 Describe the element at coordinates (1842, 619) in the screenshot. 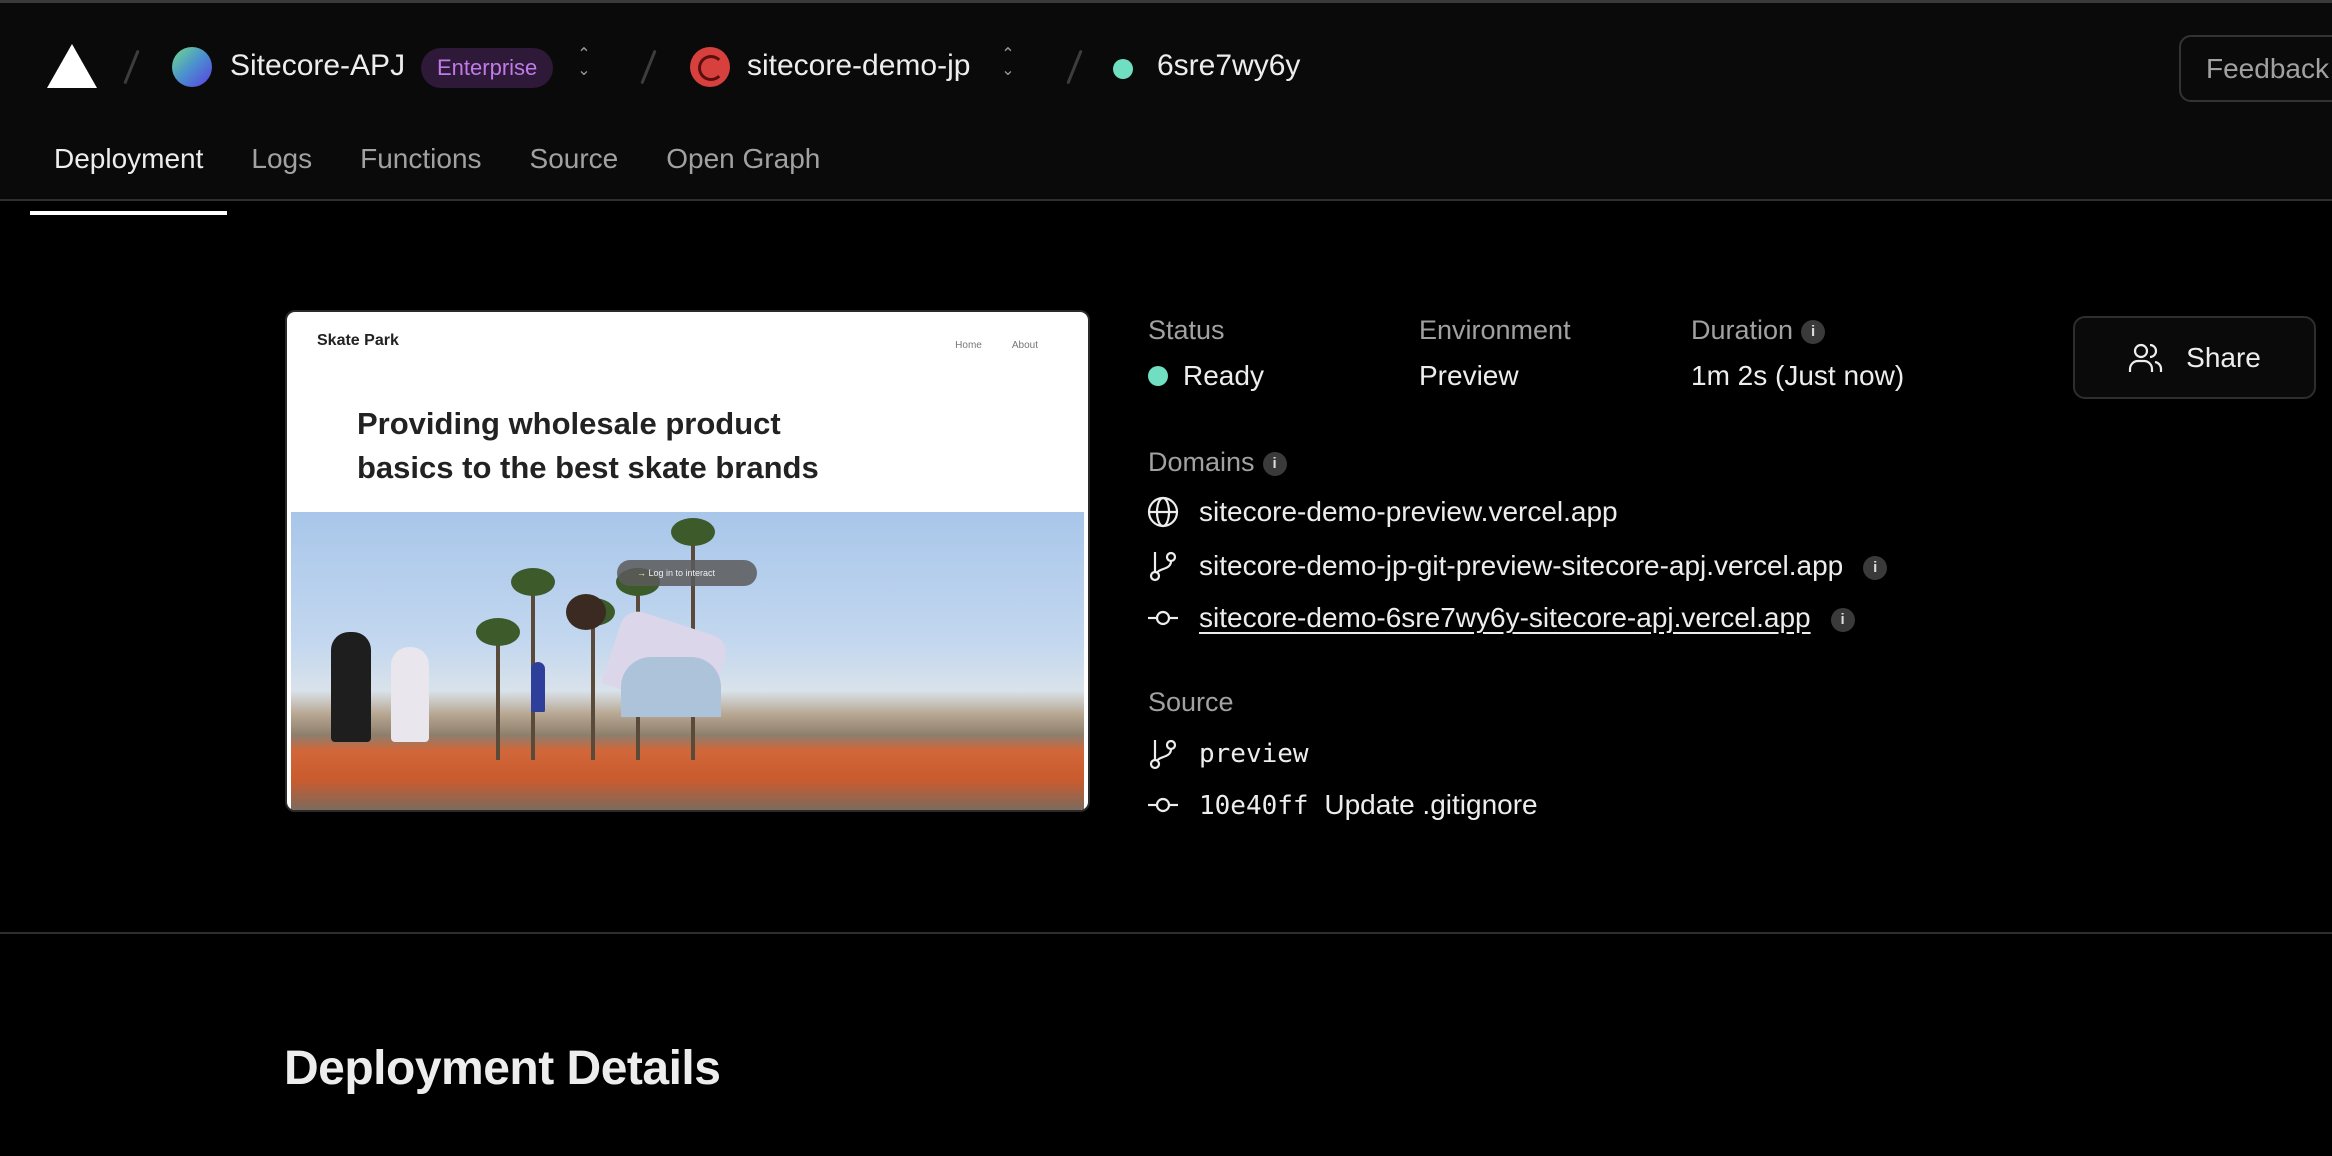

I see `domain-deployment-info-icon: i` at that location.